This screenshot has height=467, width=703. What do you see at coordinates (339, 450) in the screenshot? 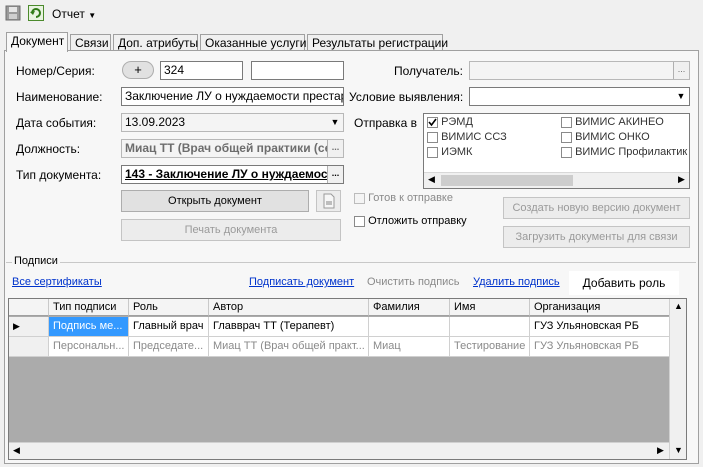
I see `table-hscrollbar: ◀ ▶` at bounding box center [339, 450].